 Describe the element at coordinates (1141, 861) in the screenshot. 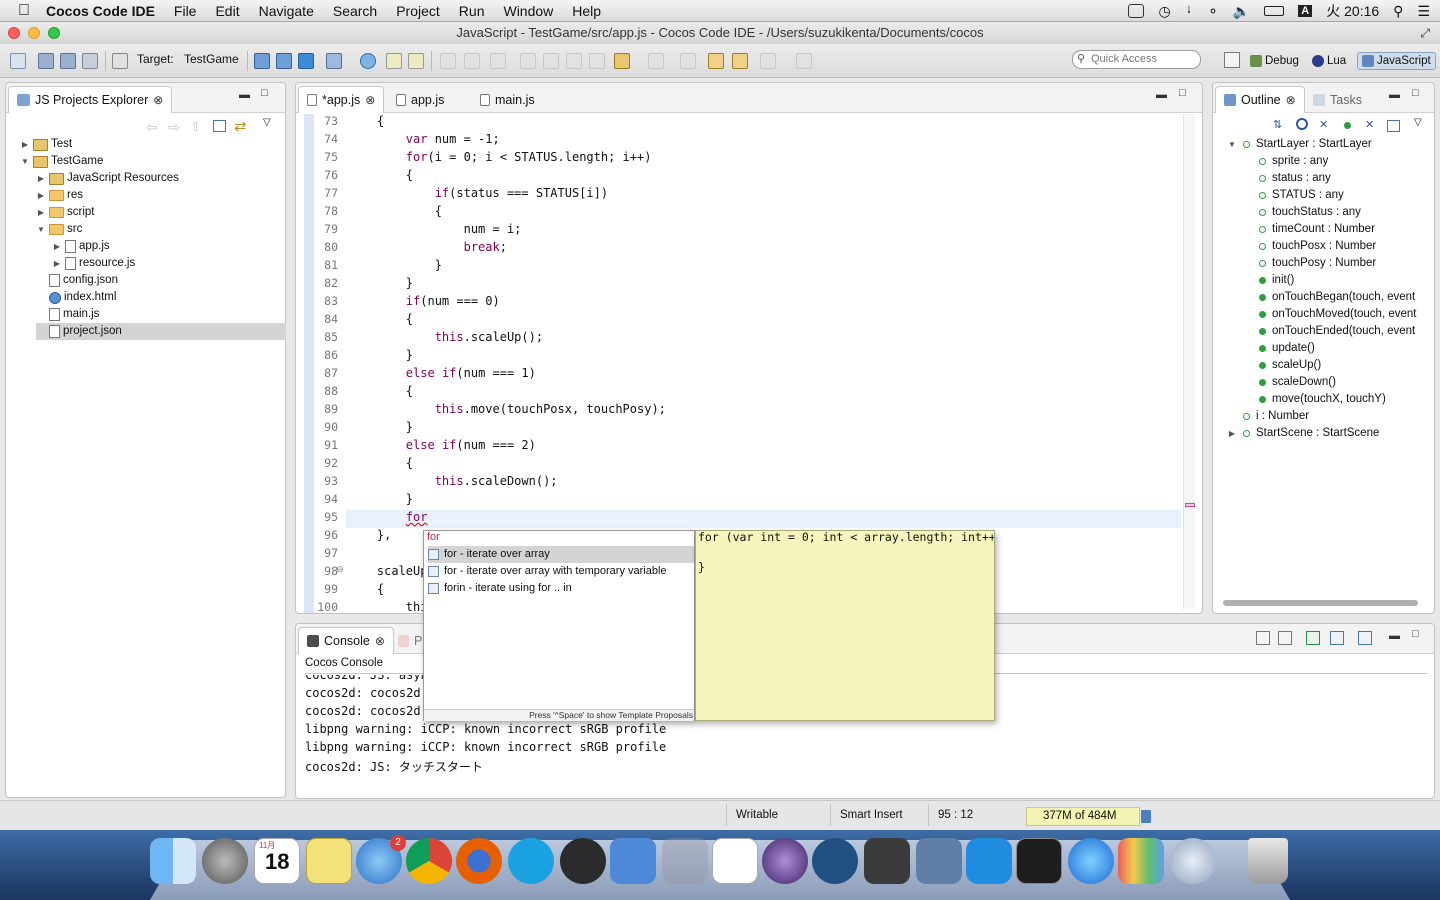

I see `keynote-icon` at that location.